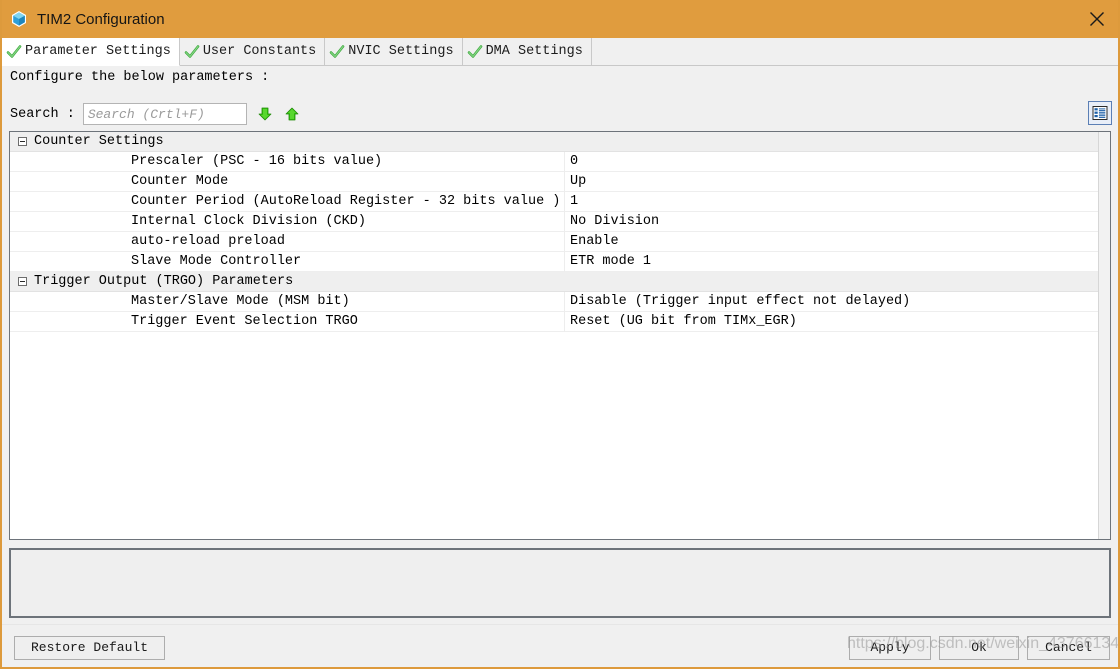 This screenshot has height=669, width=1120. Describe the element at coordinates (99, 141) in the screenshot. I see `group-label: Counter Settings` at that location.